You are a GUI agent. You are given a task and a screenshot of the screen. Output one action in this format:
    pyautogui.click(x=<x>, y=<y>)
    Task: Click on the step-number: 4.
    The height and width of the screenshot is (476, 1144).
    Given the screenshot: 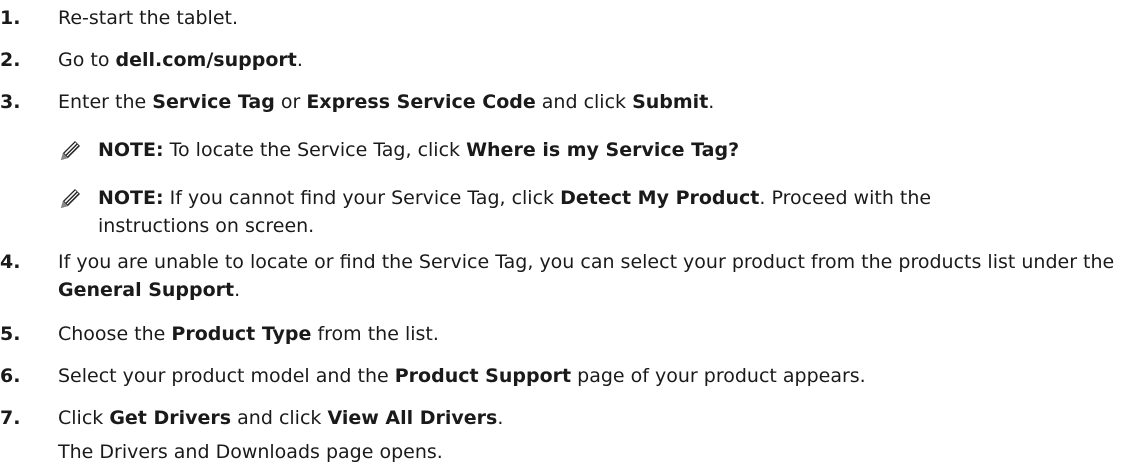 What is the action you would take?
    pyautogui.click(x=10, y=262)
    